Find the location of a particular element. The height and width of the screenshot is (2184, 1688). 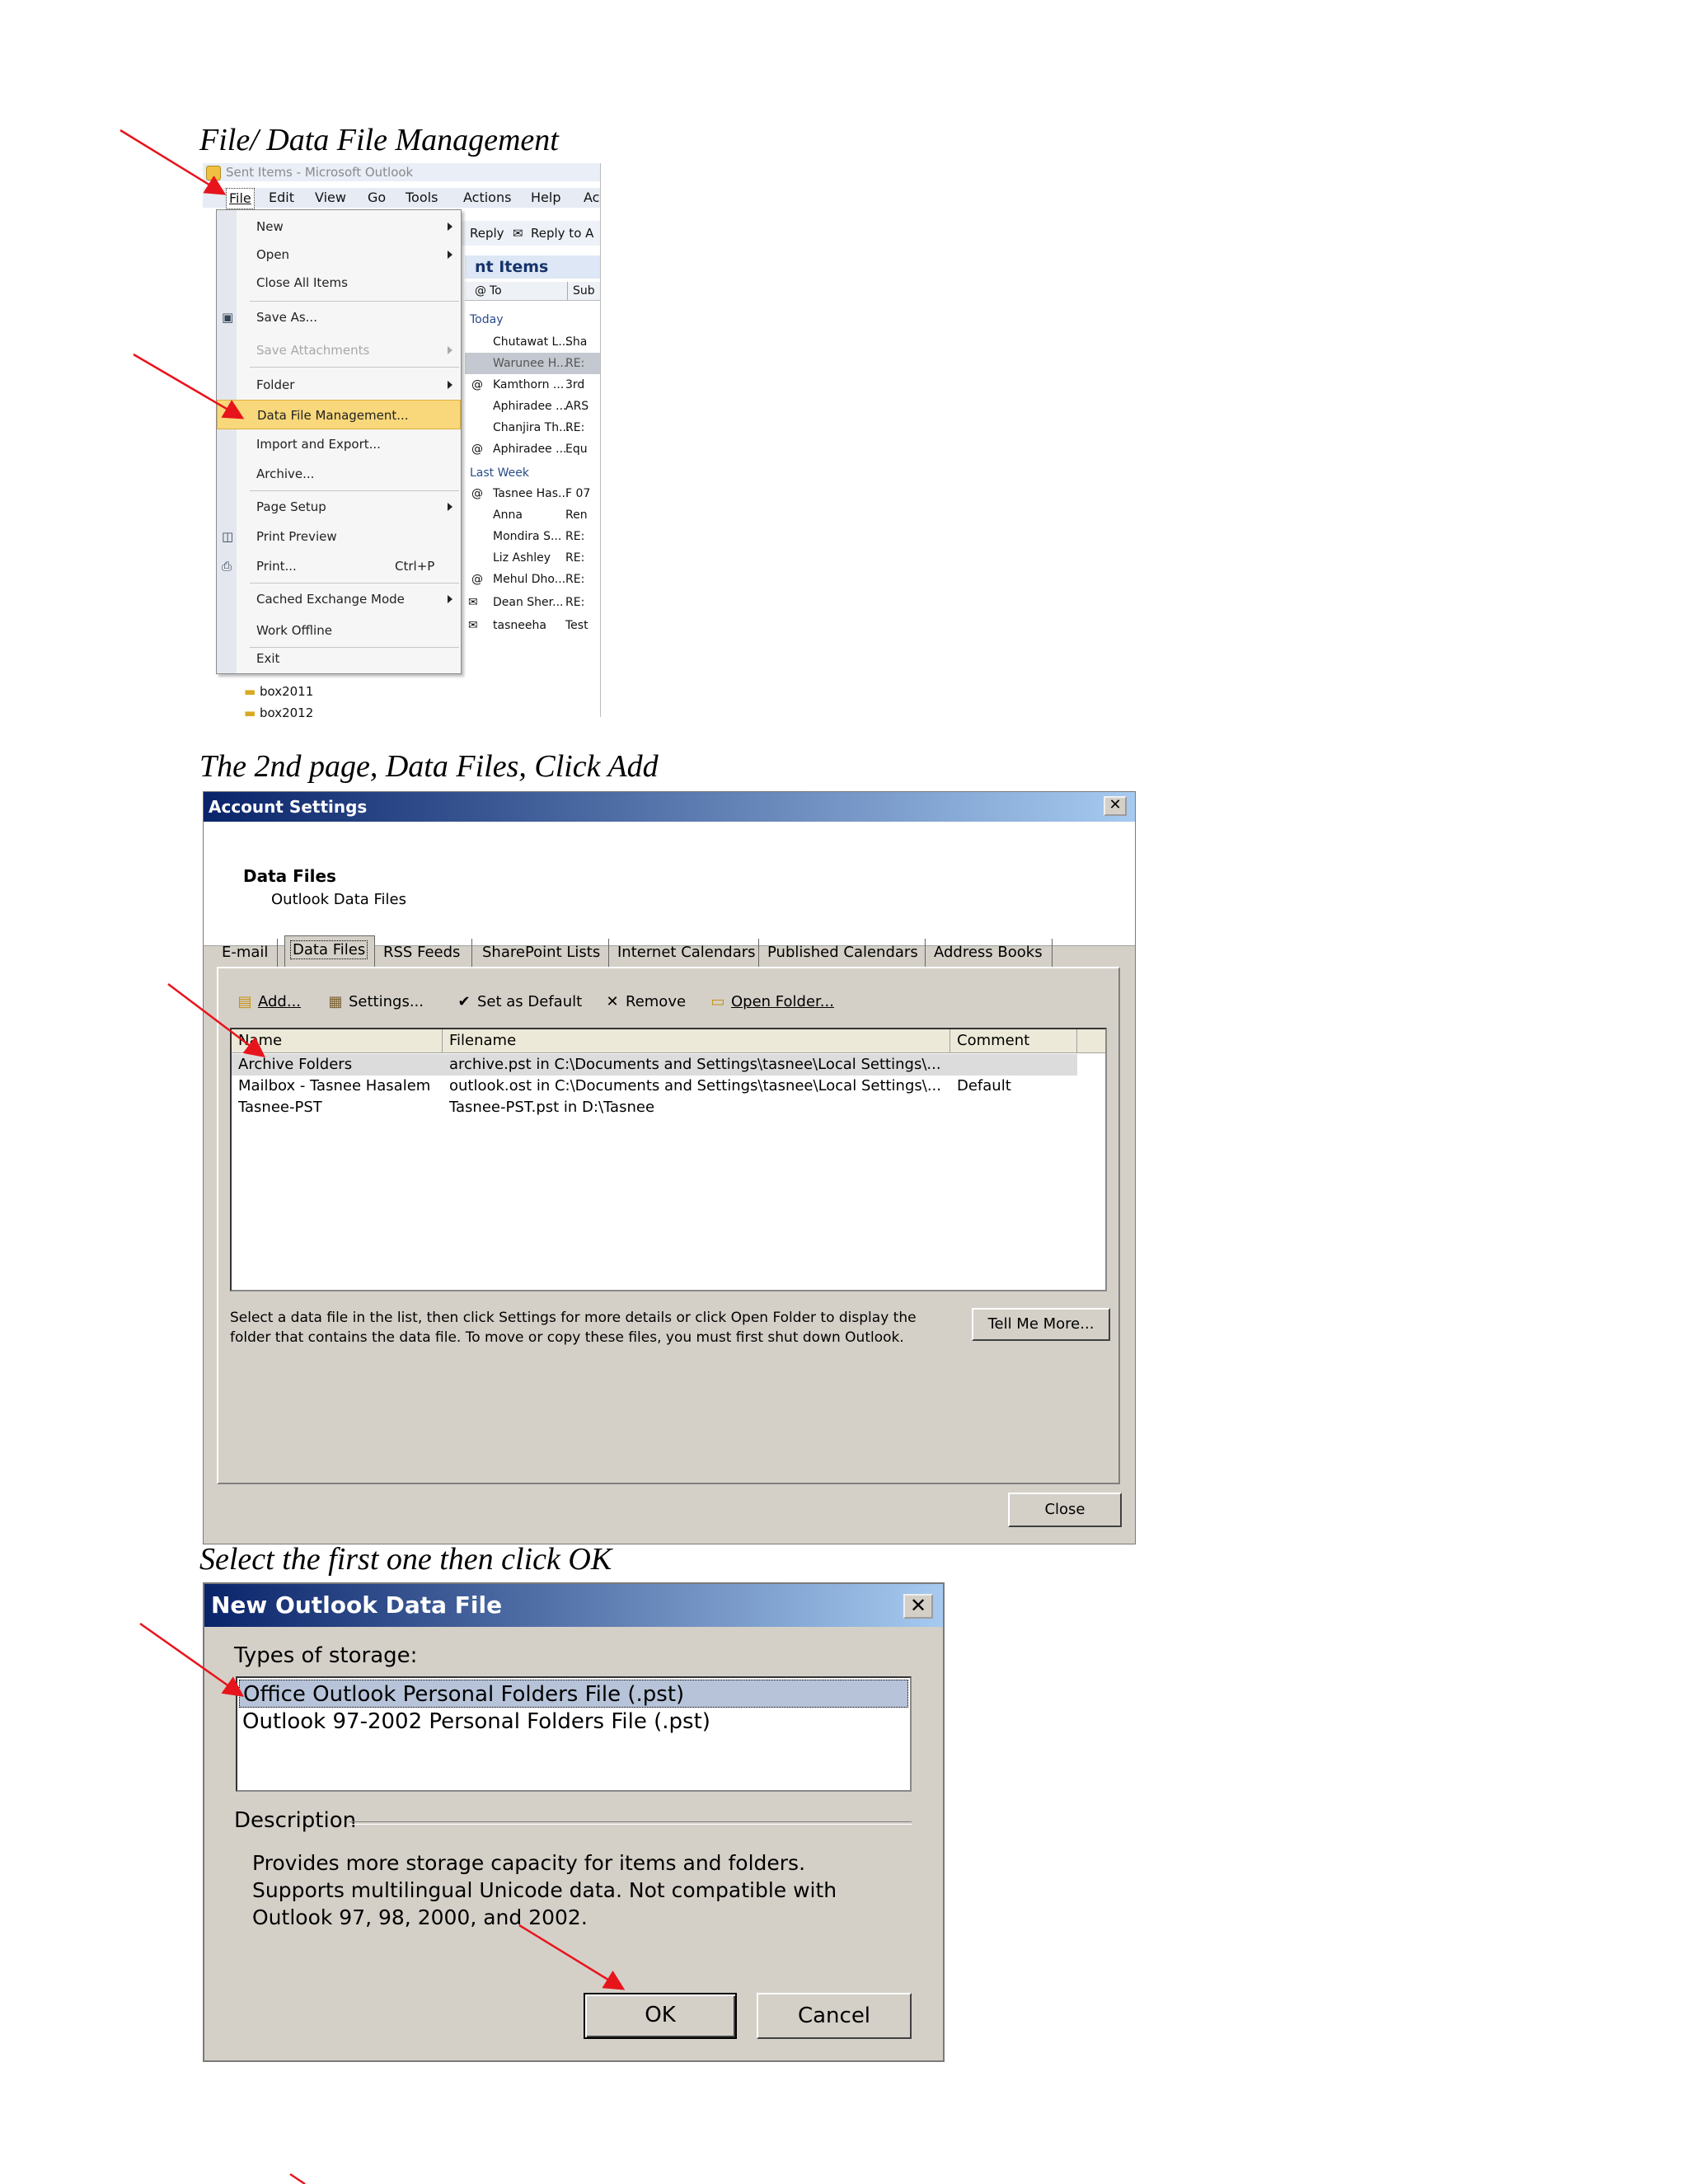

attachment-column-icon: @ is located at coordinates (480, 291).